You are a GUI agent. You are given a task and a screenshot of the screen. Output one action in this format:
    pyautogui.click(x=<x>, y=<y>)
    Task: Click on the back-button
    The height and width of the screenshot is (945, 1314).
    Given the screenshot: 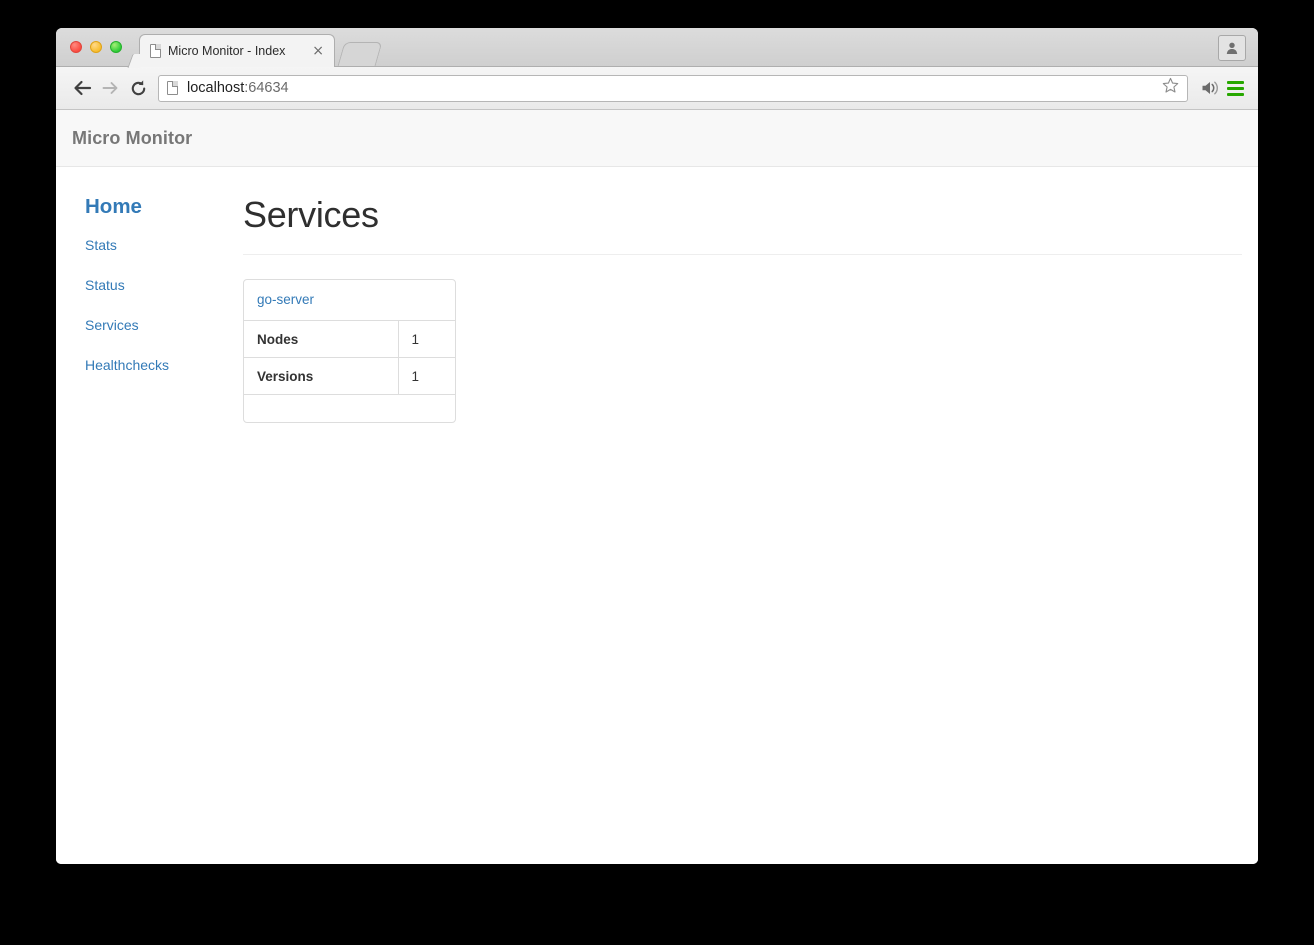 What is the action you would take?
    pyautogui.click(x=82, y=88)
    